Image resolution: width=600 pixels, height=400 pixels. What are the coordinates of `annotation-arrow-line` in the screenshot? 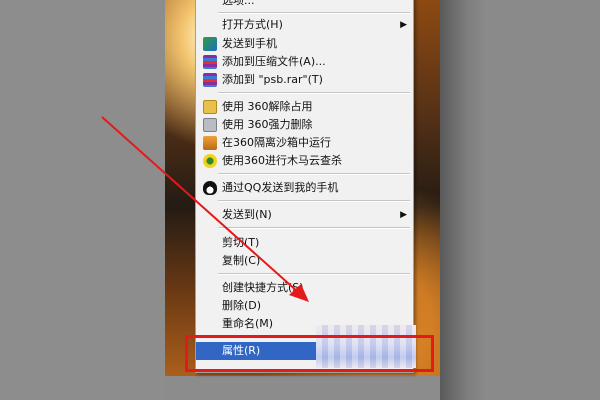 It's located at (200, 204).